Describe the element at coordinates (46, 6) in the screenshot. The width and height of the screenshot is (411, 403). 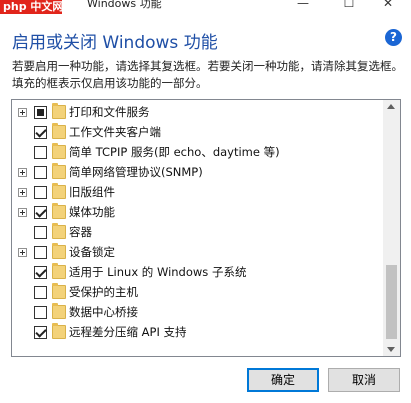
I see `watermark-text: 中文网` at that location.